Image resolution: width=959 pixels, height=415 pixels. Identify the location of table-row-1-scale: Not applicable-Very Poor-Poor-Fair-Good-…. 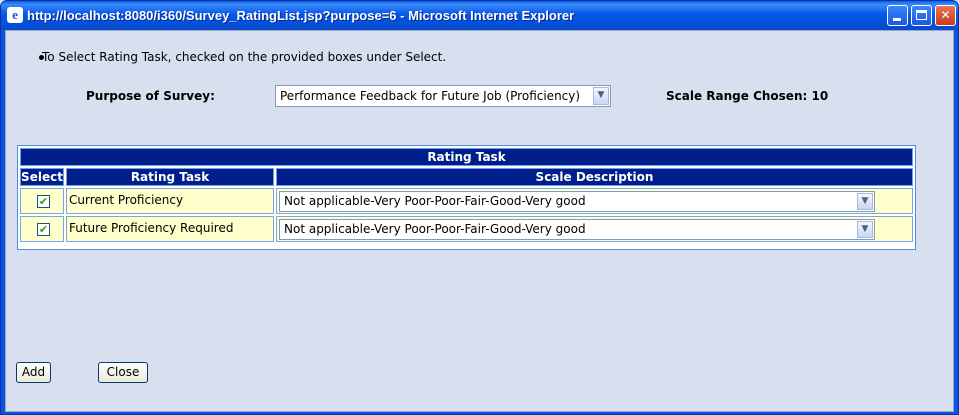
(594, 201).